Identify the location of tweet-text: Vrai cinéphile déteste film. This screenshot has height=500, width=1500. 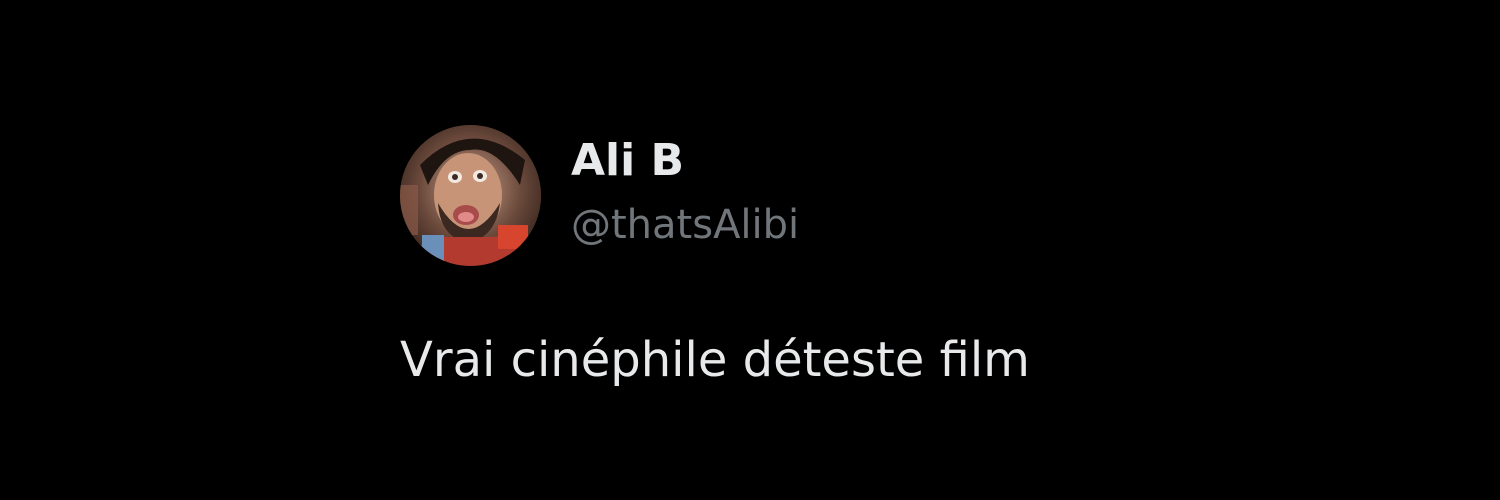
(715, 360).